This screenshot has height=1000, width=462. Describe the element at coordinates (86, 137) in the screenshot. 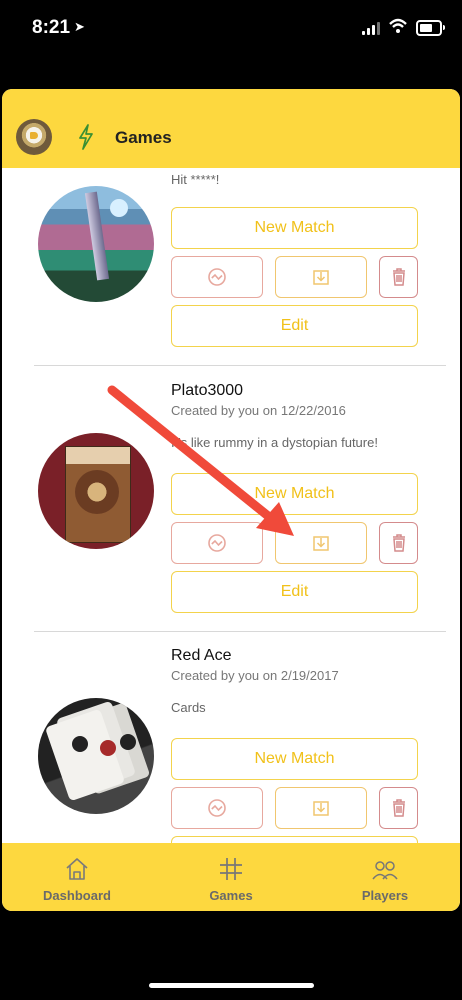

I see `lightning-bolt-icon` at that location.